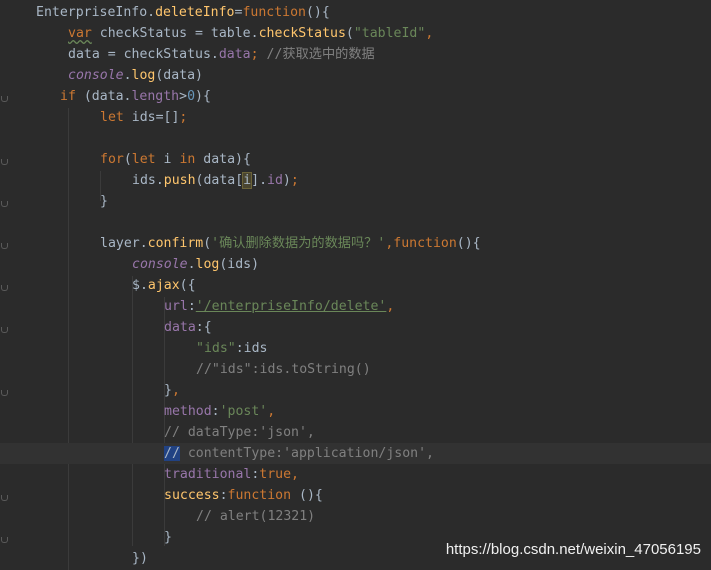  Describe the element at coordinates (355, 264) in the screenshot. I see `code-line: console.log(ids)` at that location.